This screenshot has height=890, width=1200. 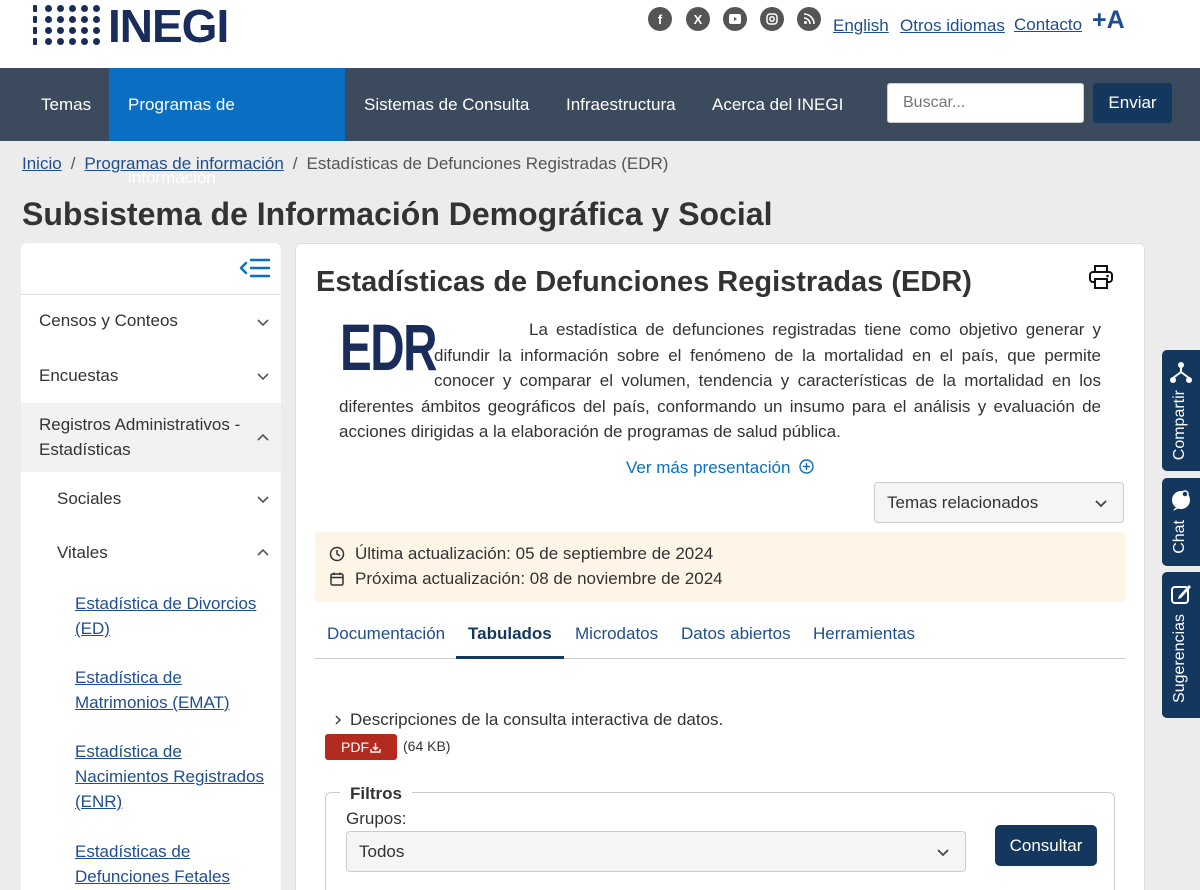 I want to click on sidebar-item-encuestas: Encuestas, so click(x=151, y=376).